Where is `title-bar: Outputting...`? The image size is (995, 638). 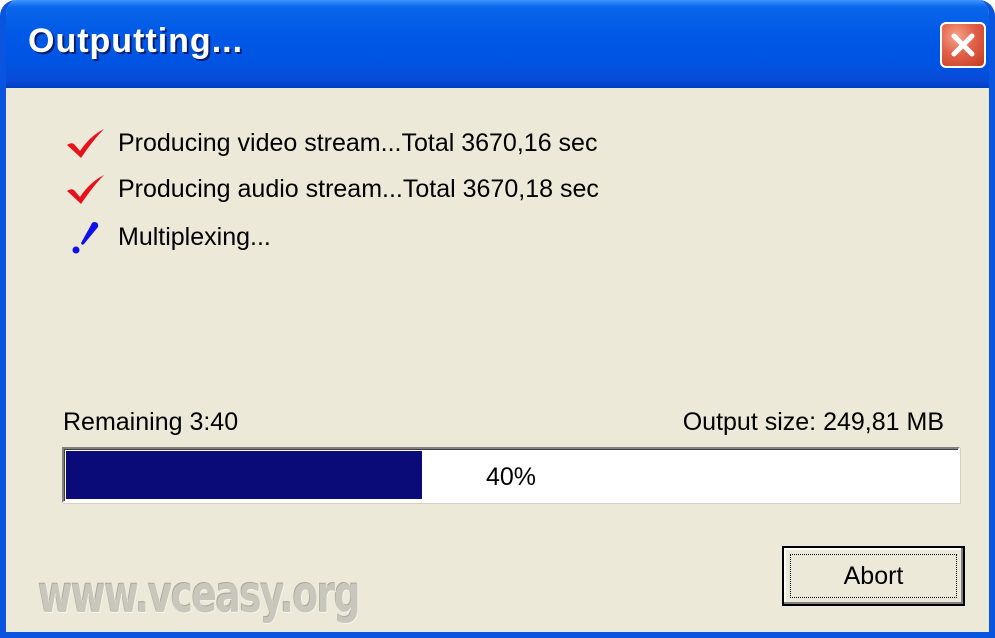
title-bar: Outputting... is located at coordinates (497, 44).